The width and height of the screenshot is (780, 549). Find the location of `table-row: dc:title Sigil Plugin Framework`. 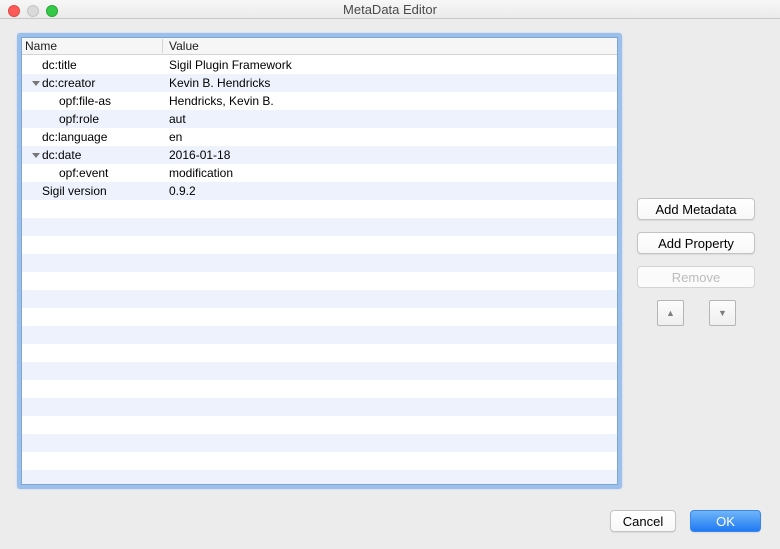

table-row: dc:title Sigil Plugin Framework is located at coordinates (319, 65).